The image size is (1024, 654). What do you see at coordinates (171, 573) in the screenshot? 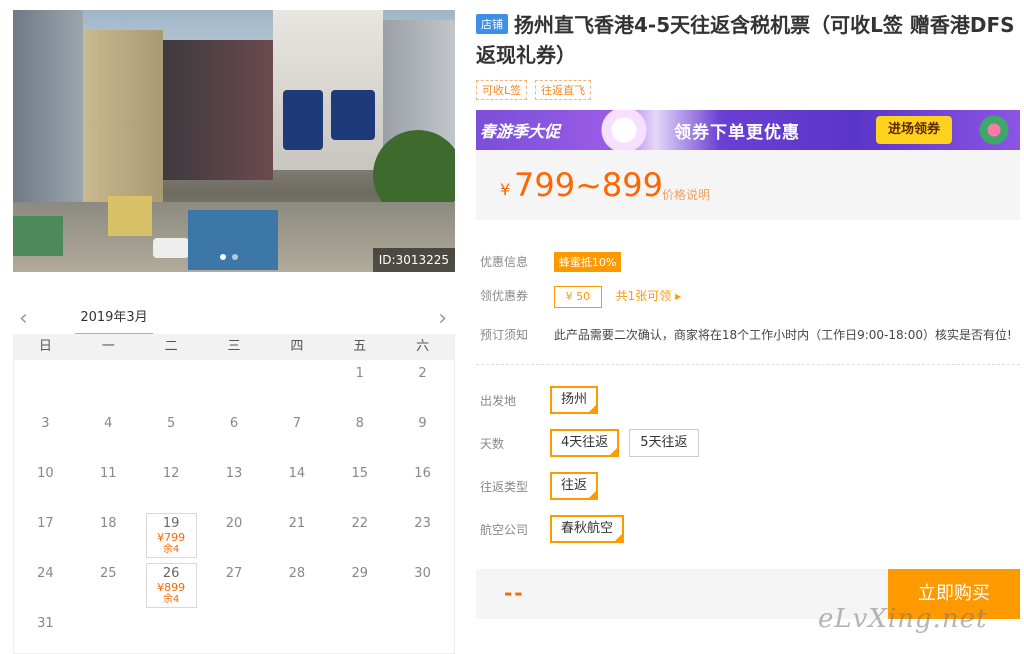
I see `day-number: 26` at bounding box center [171, 573].